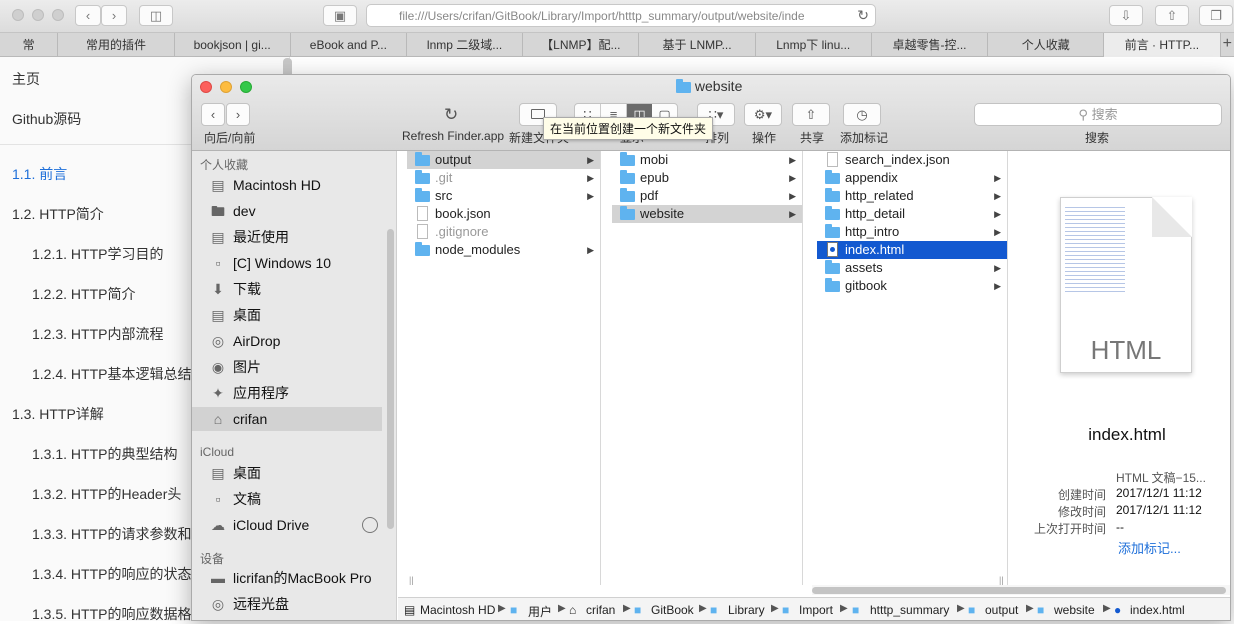 The width and height of the screenshot is (1234, 624). I want to click on sidebar-item-home: ⌂ crifan, so click(287, 419).